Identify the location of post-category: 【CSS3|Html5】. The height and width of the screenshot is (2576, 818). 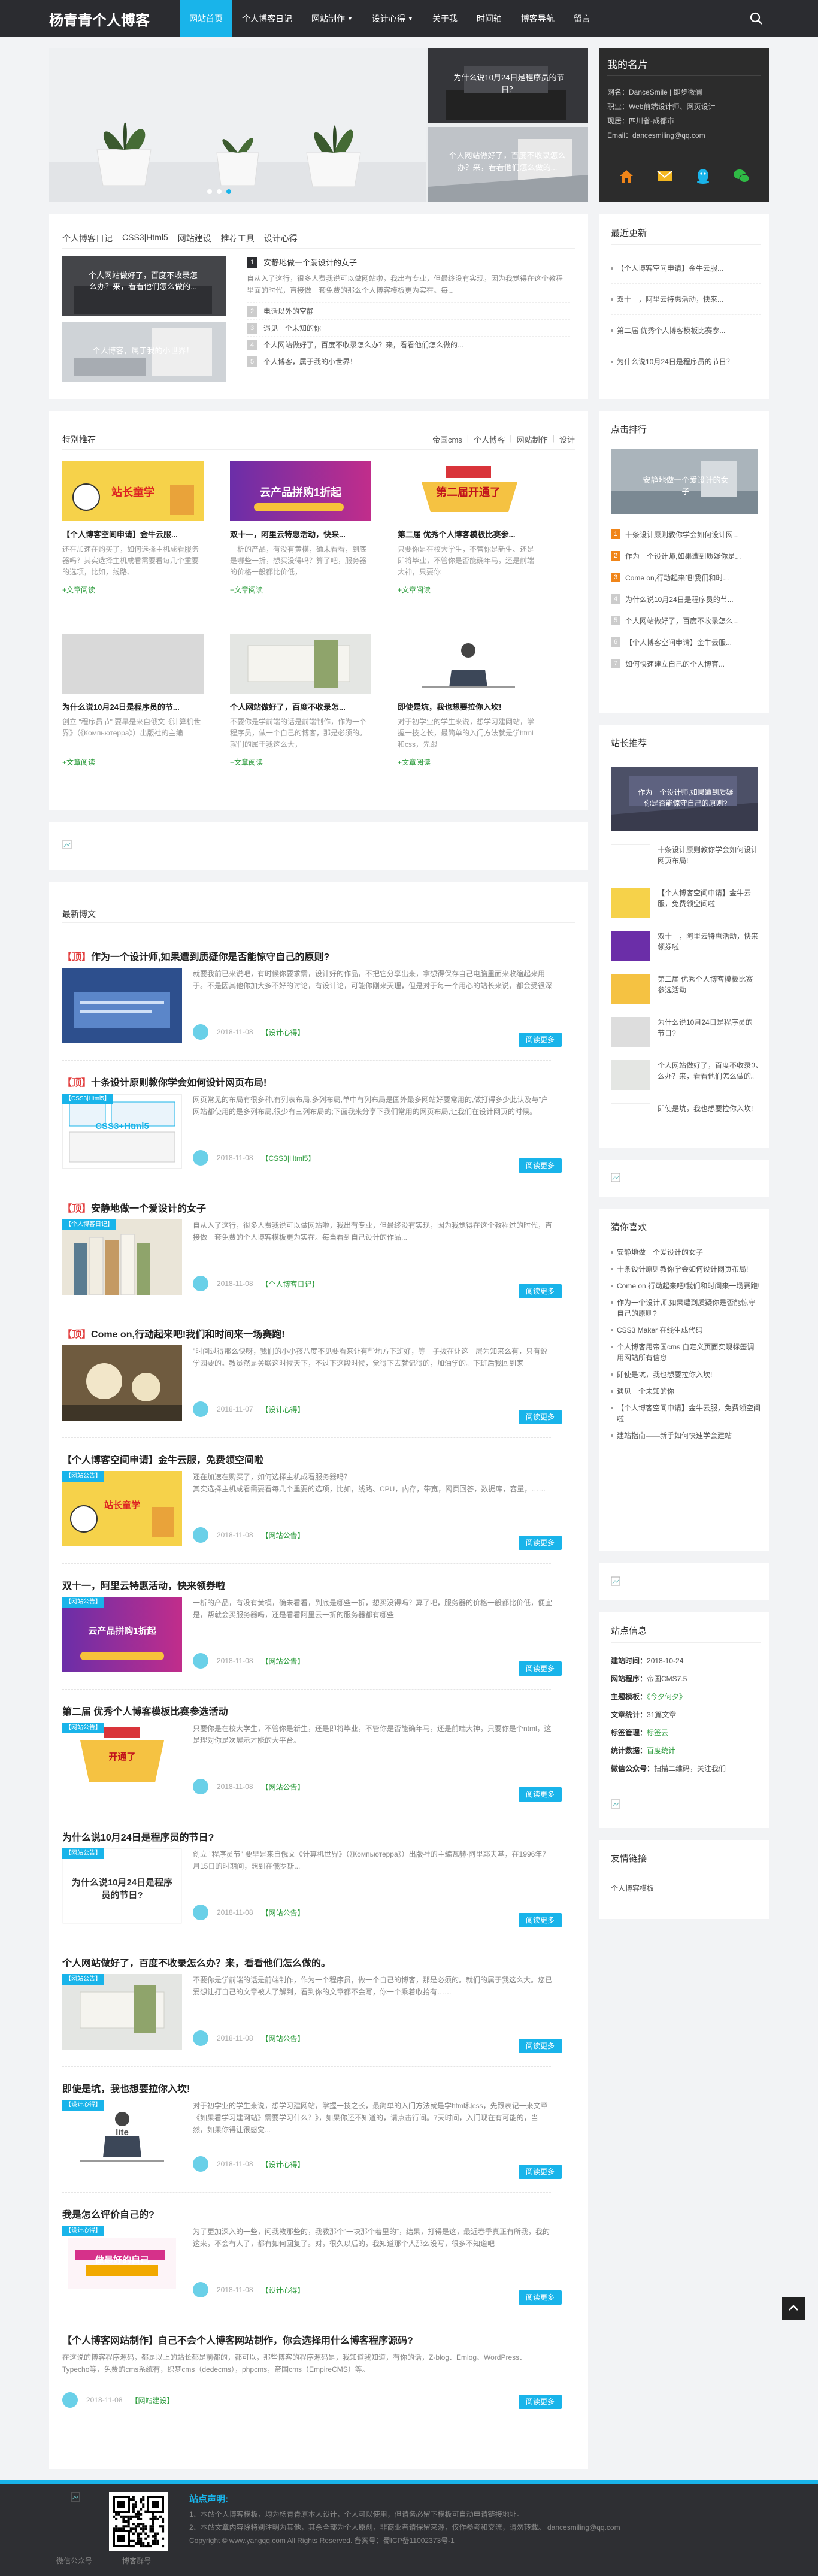
(289, 1158).